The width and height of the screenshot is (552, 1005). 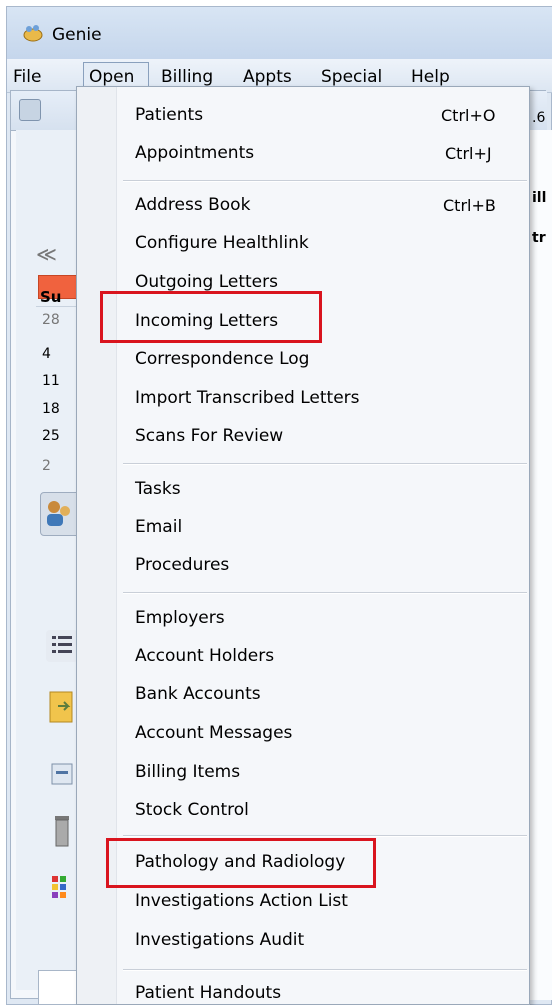 What do you see at coordinates (158, 527) in the screenshot?
I see `menu-item-email: Email` at bounding box center [158, 527].